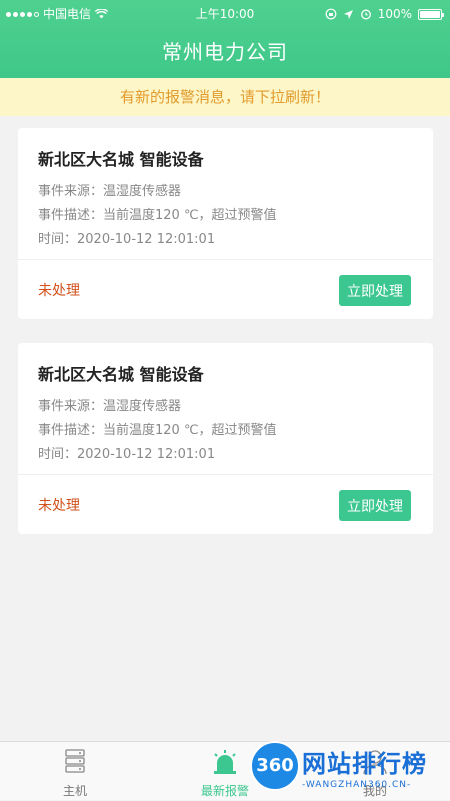 Image resolution: width=450 pixels, height=801 pixels. I want to click on status-bar: 中国电信 上午10:00 100%, so click(225, 14).